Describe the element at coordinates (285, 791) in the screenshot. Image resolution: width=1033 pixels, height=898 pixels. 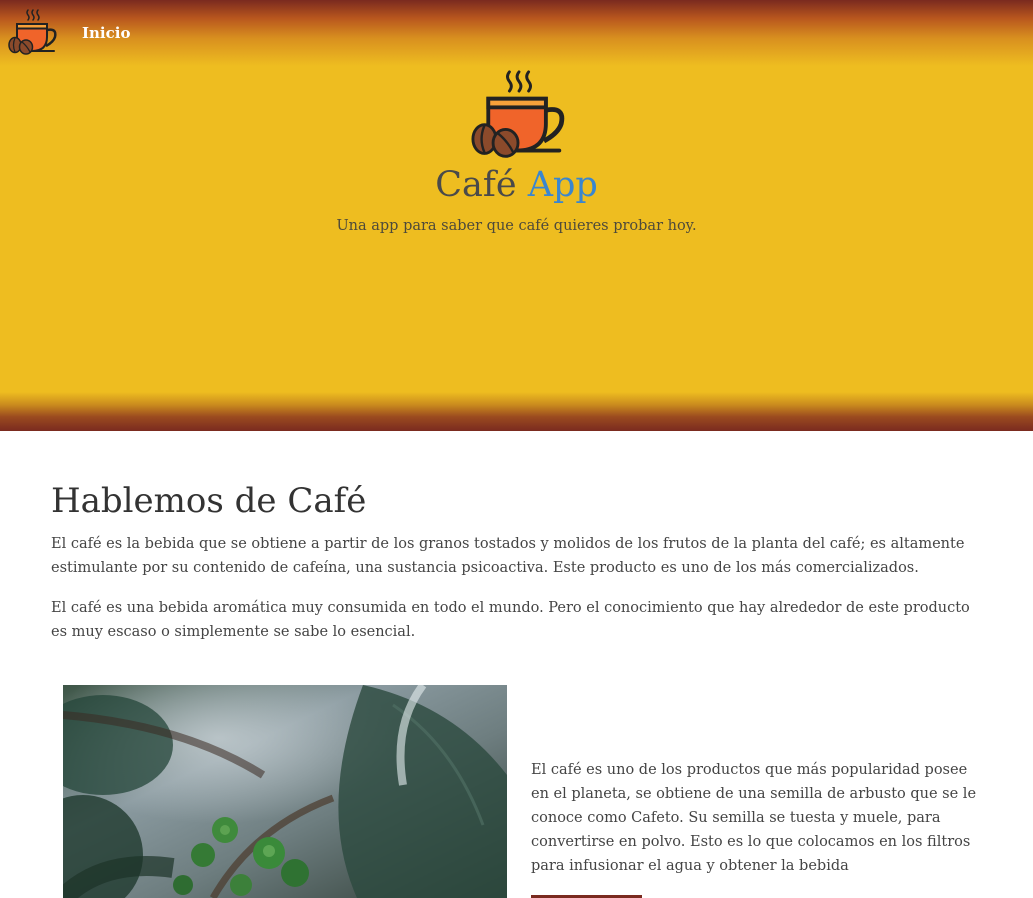
I see `coffee-plant-photo` at that location.